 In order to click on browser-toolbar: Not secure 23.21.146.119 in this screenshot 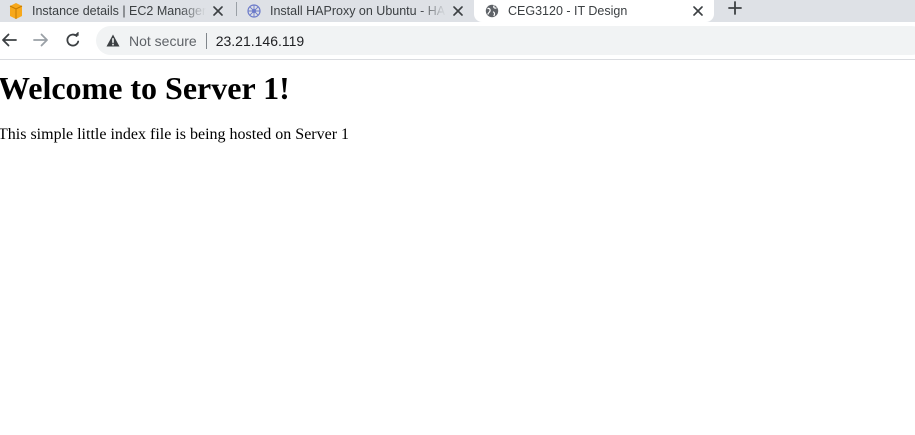, I will do `click(457, 41)`.